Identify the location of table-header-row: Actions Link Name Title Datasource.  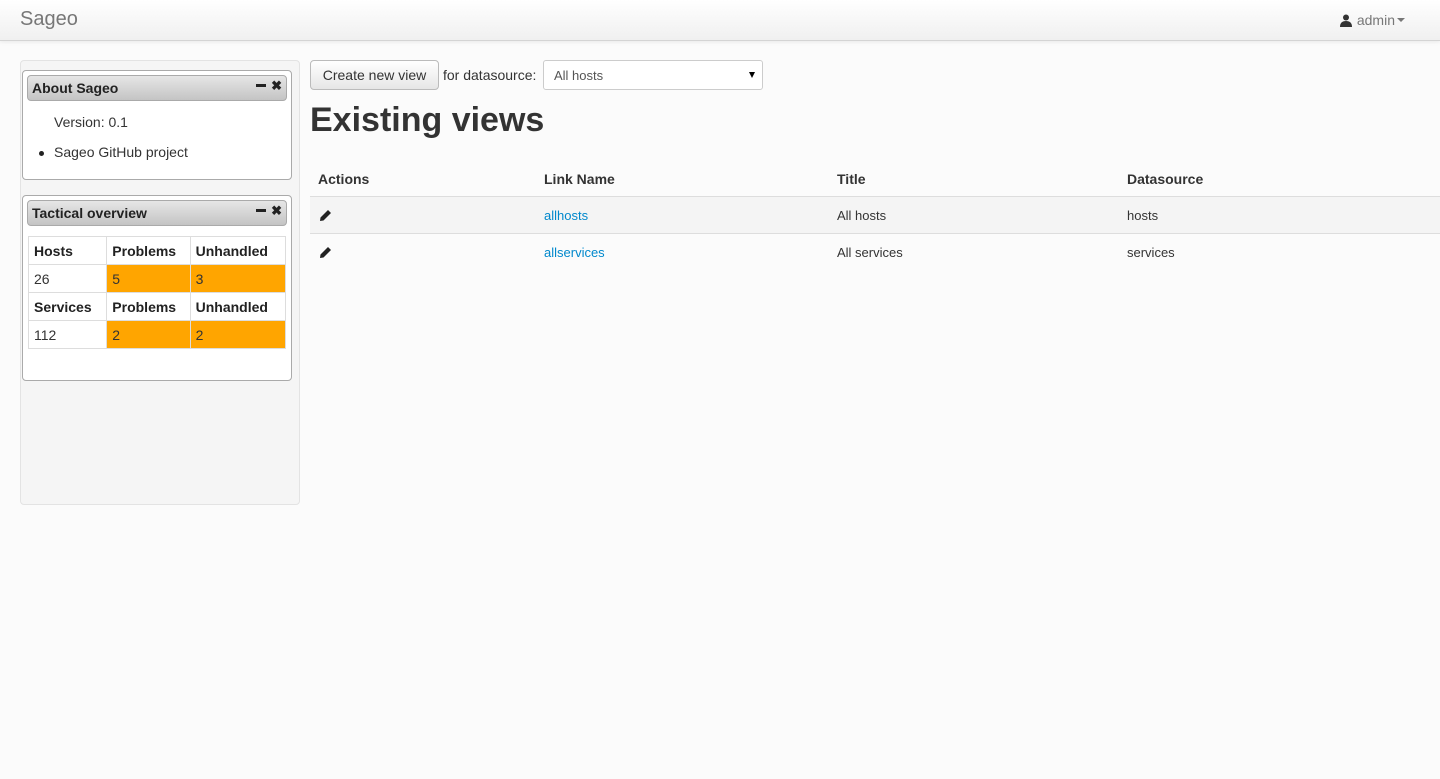
(875, 178).